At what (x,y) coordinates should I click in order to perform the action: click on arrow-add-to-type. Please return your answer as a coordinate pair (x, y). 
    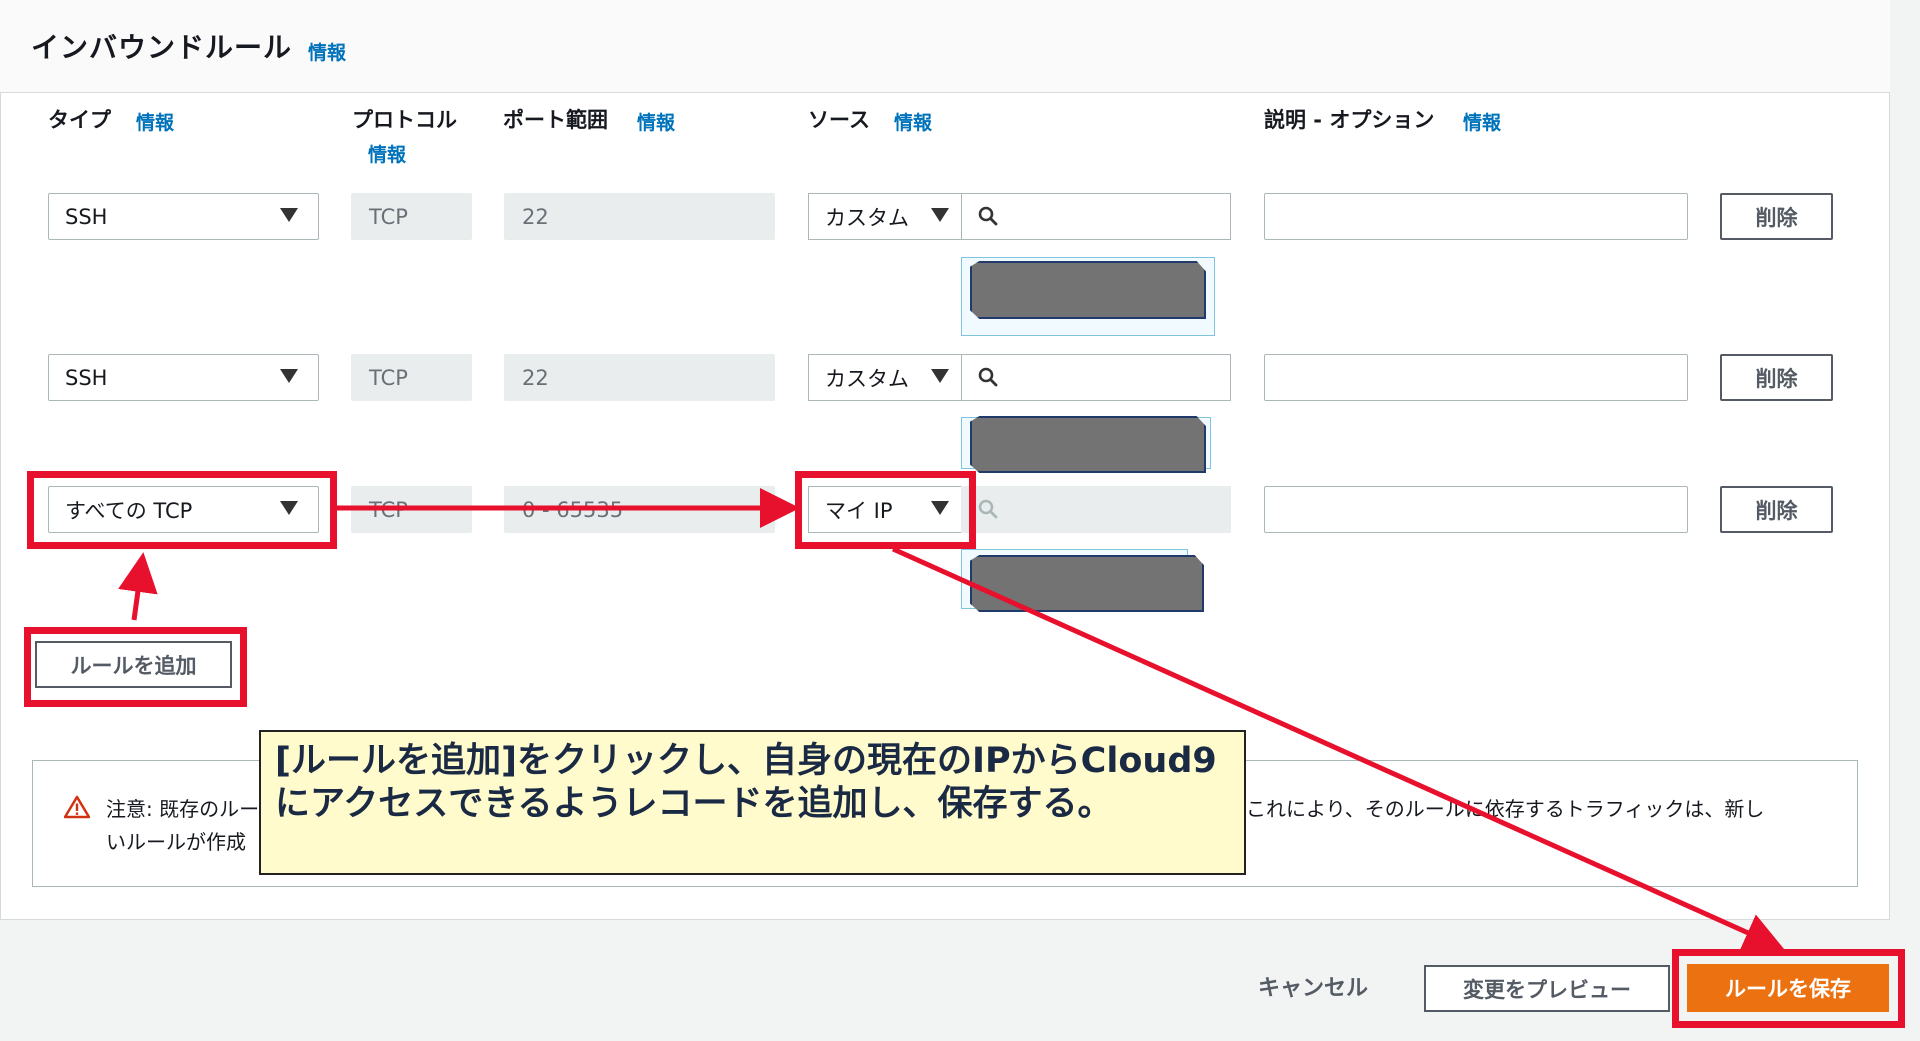
    Looking at the image, I should click on (138, 586).